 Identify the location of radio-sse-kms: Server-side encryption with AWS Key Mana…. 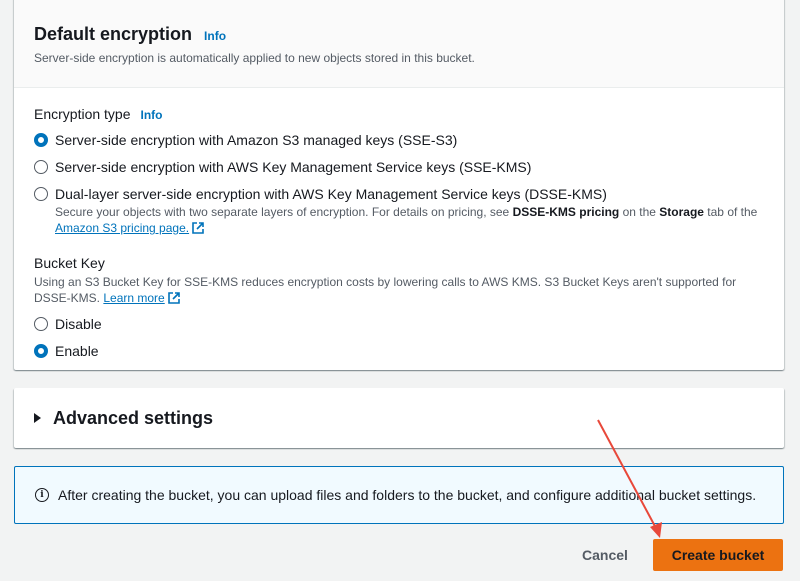
(399, 167).